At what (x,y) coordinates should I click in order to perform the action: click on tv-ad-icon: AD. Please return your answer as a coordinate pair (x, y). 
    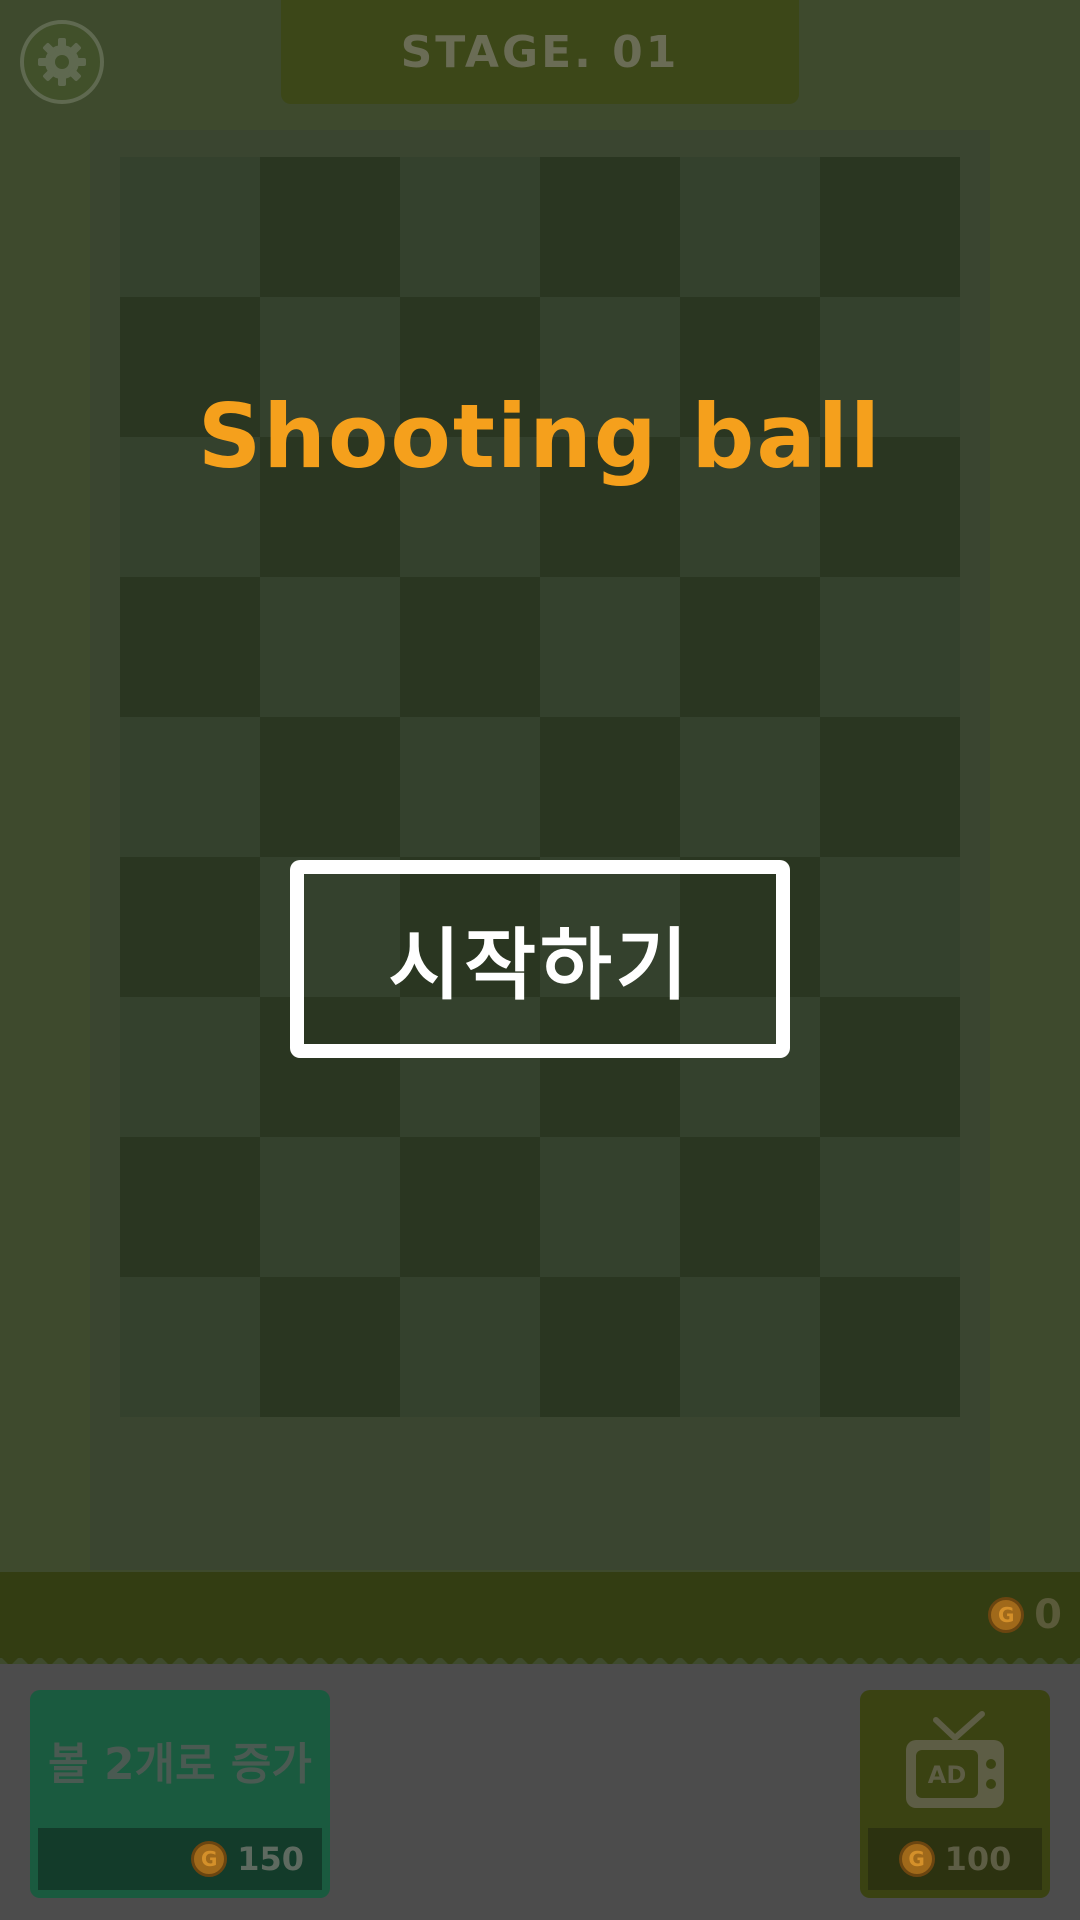
    Looking at the image, I should click on (955, 1759).